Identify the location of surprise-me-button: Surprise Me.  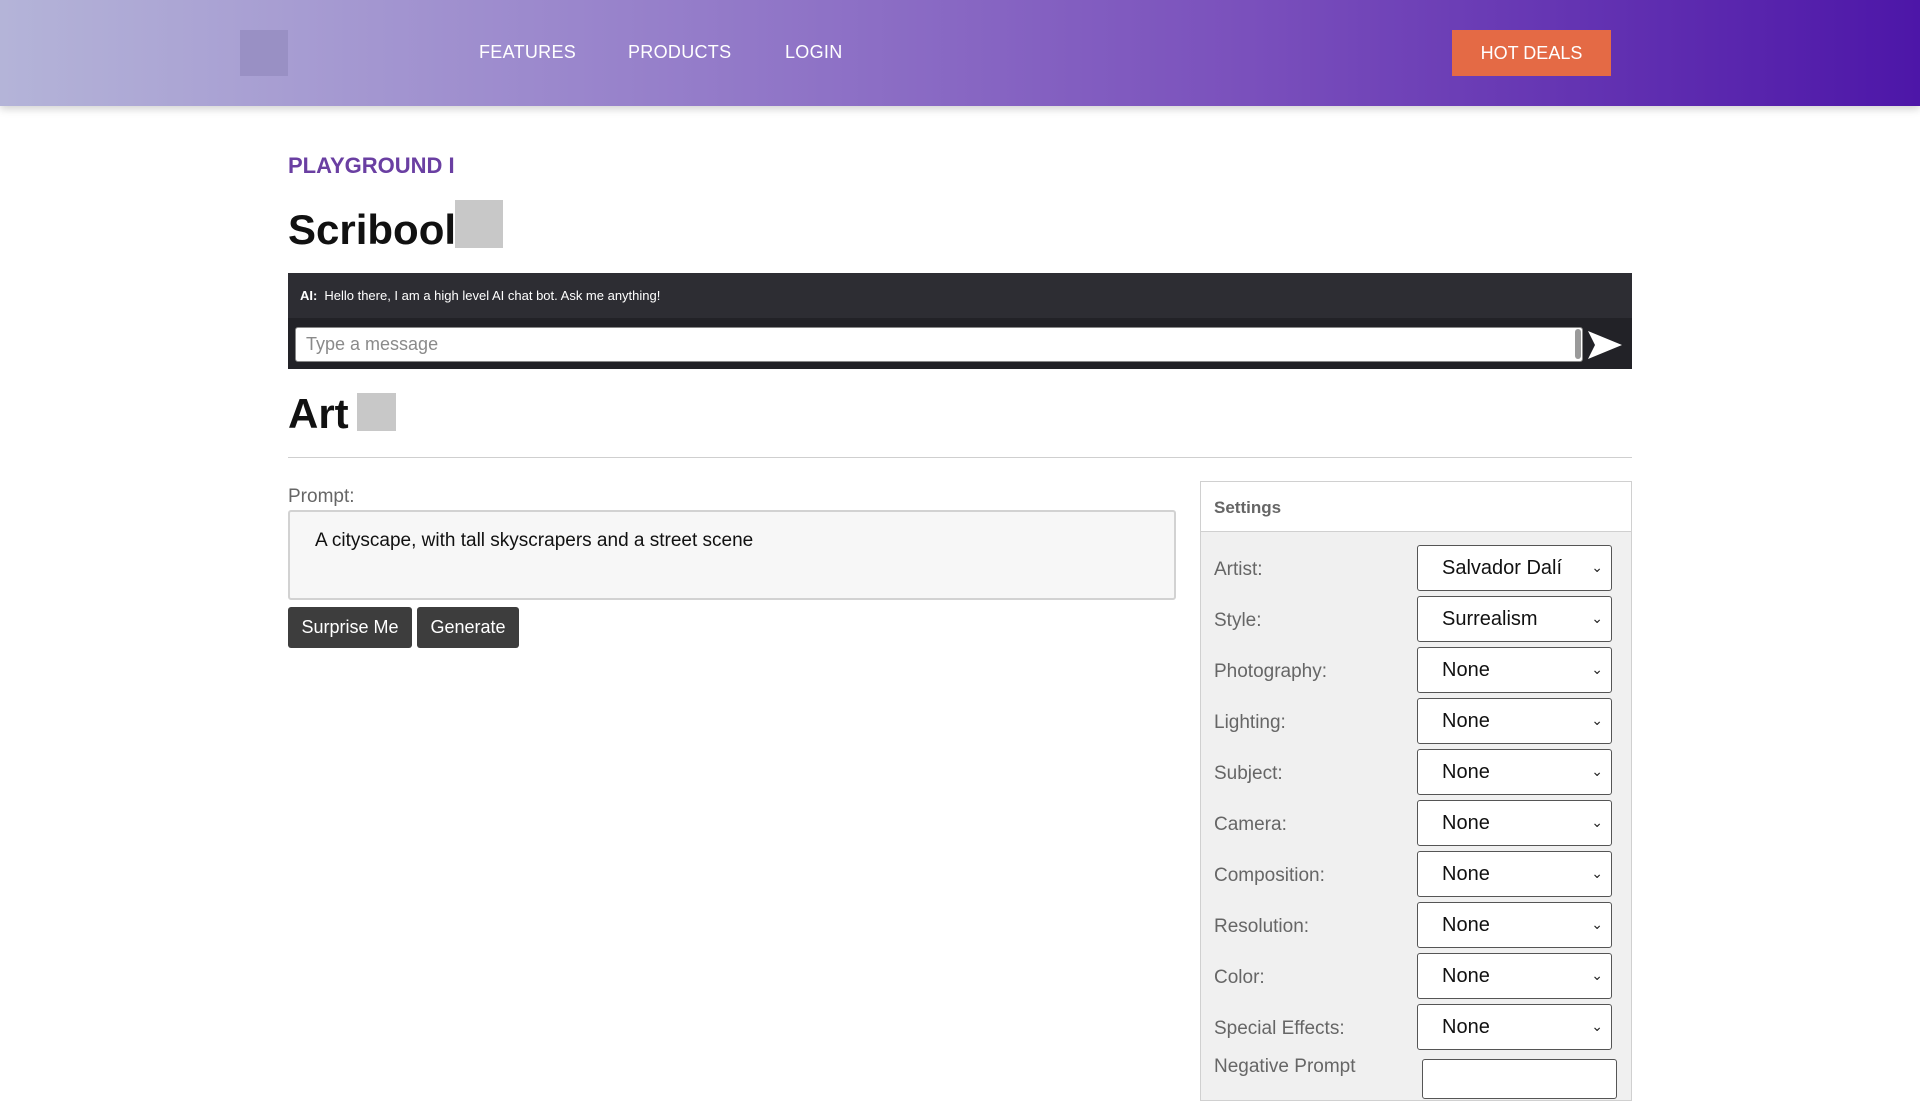
(350, 627).